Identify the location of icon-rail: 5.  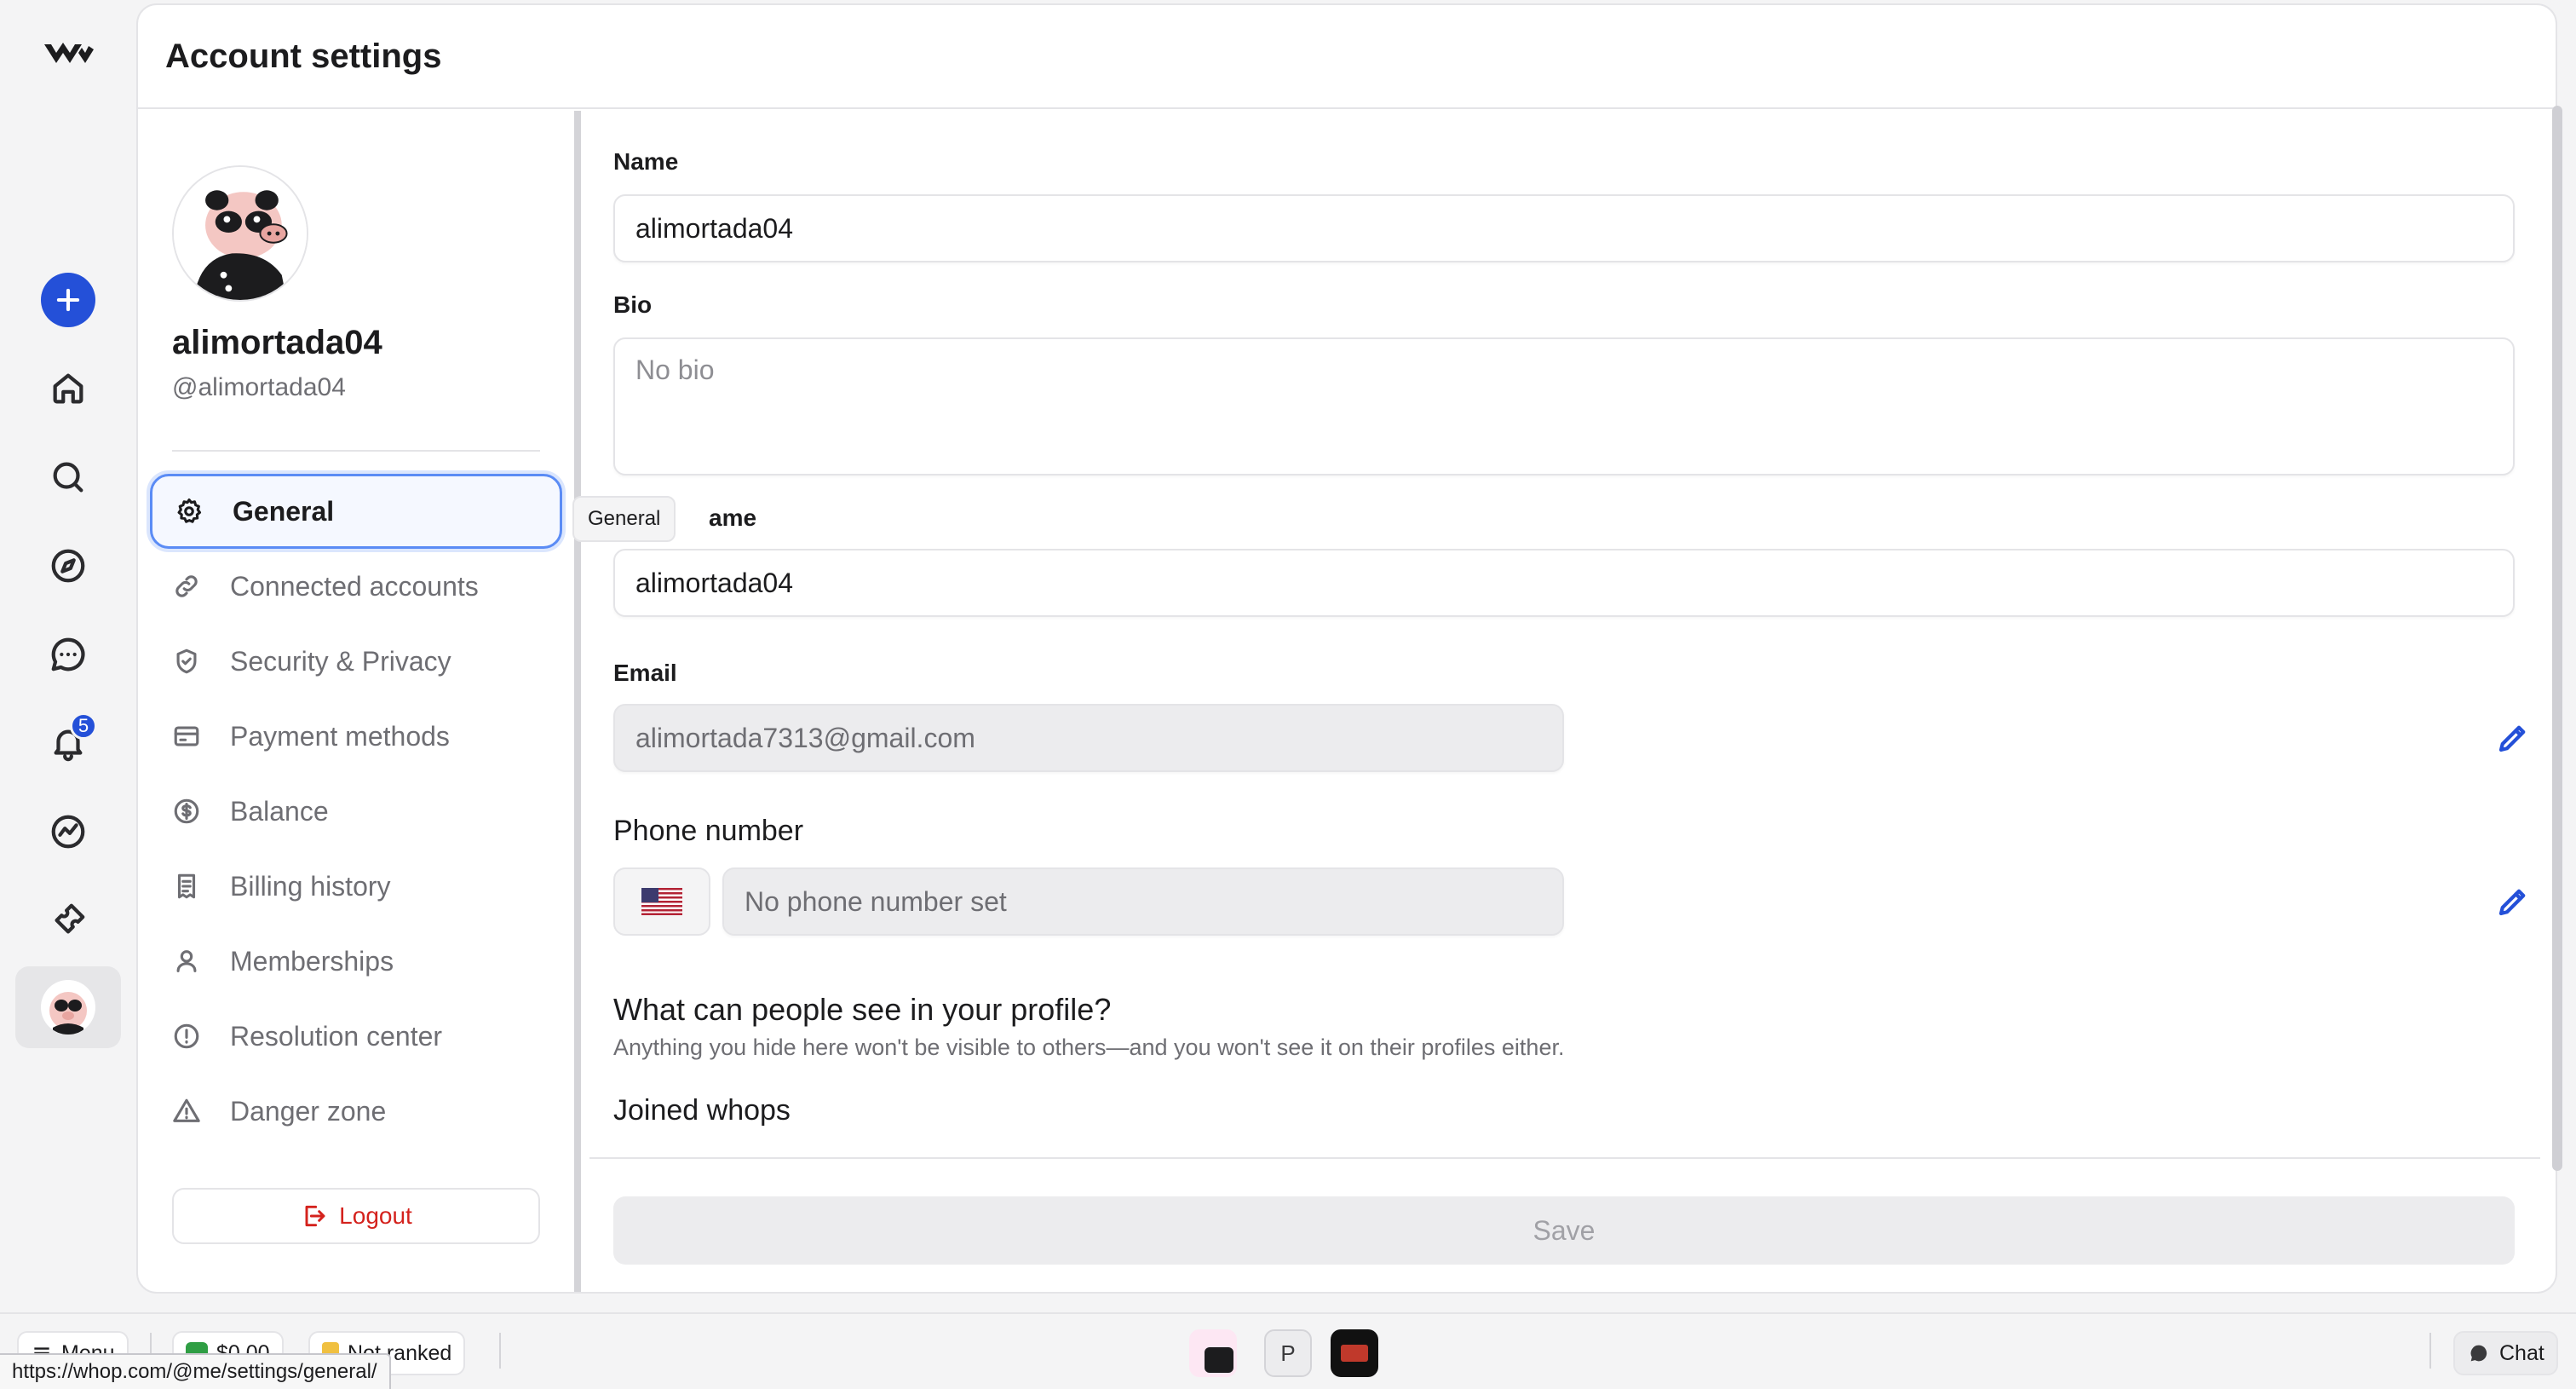
(68, 656).